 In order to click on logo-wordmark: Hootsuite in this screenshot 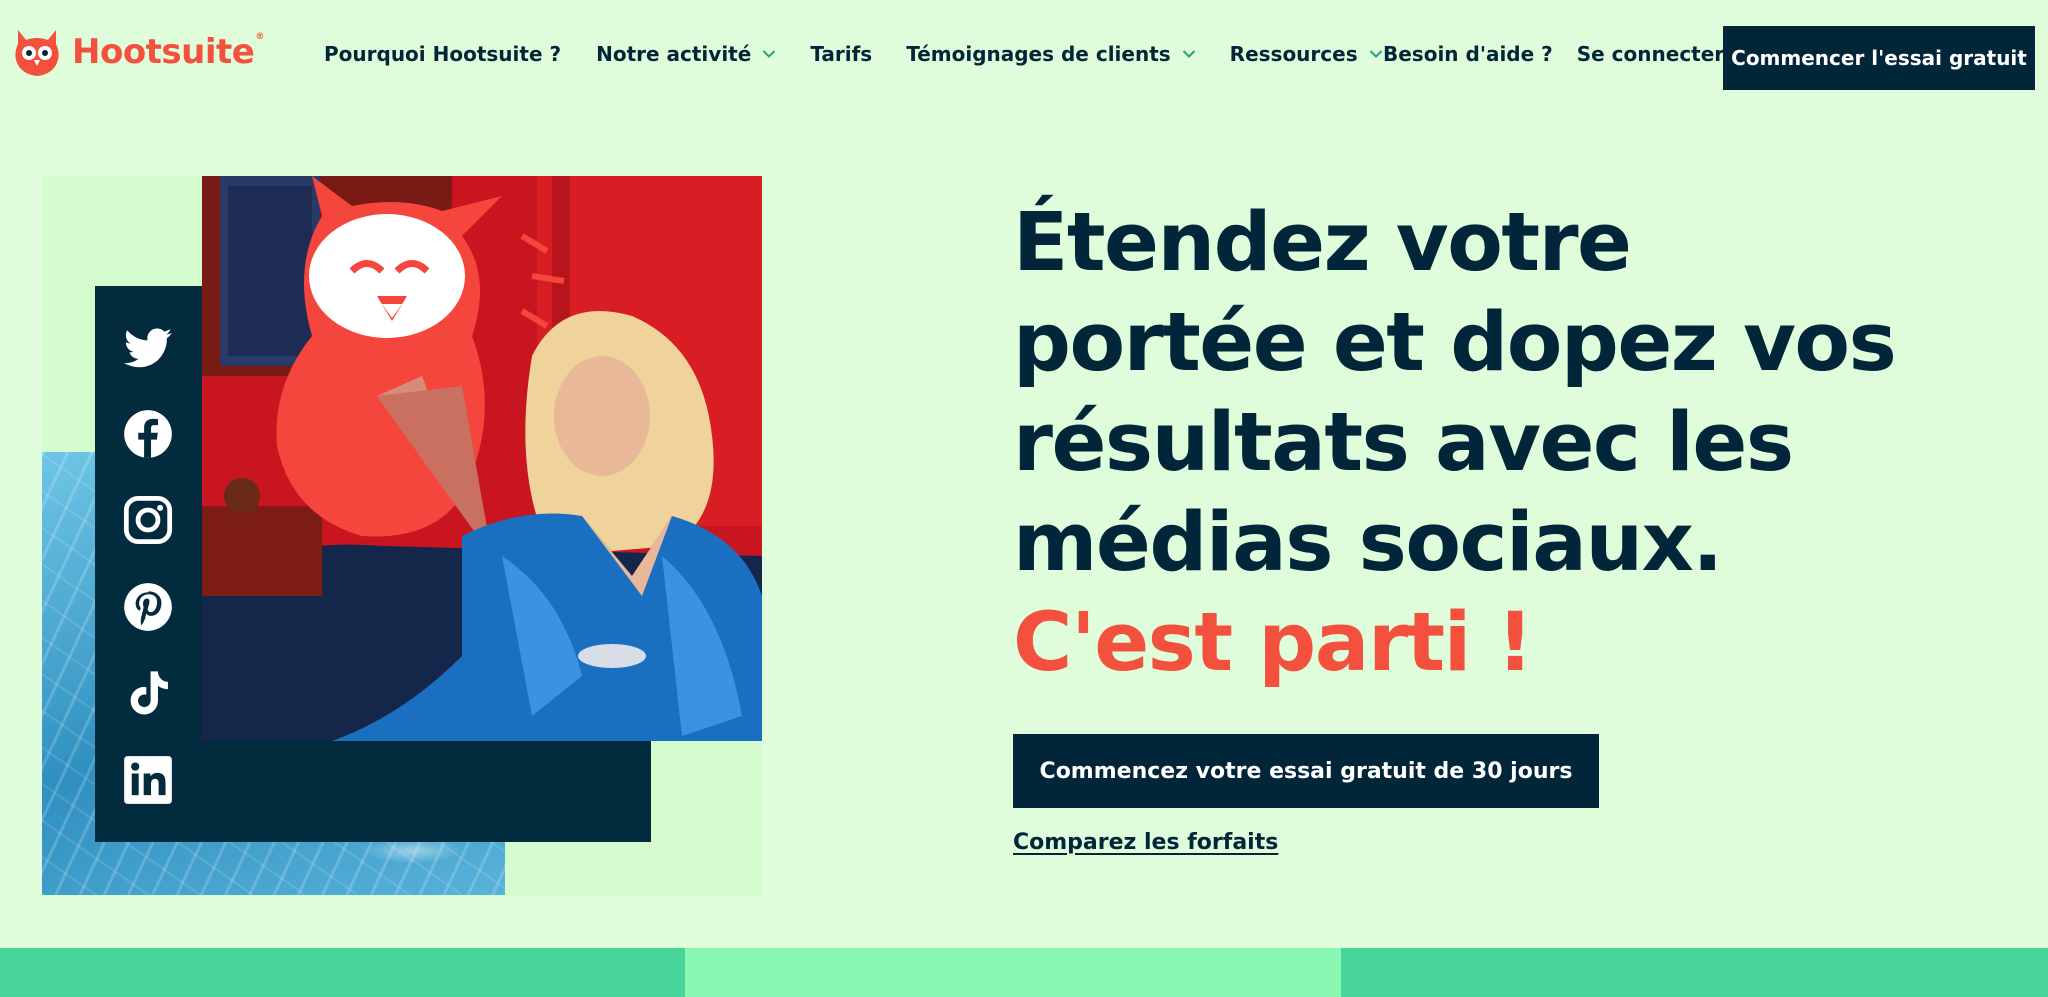, I will do `click(163, 52)`.